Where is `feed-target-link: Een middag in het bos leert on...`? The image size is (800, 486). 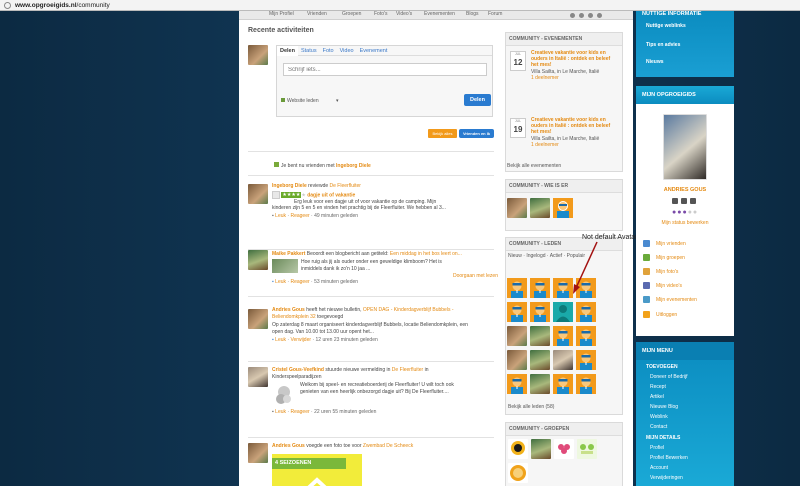 feed-target-link: Een middag in het bos leert on... is located at coordinates (426, 254).